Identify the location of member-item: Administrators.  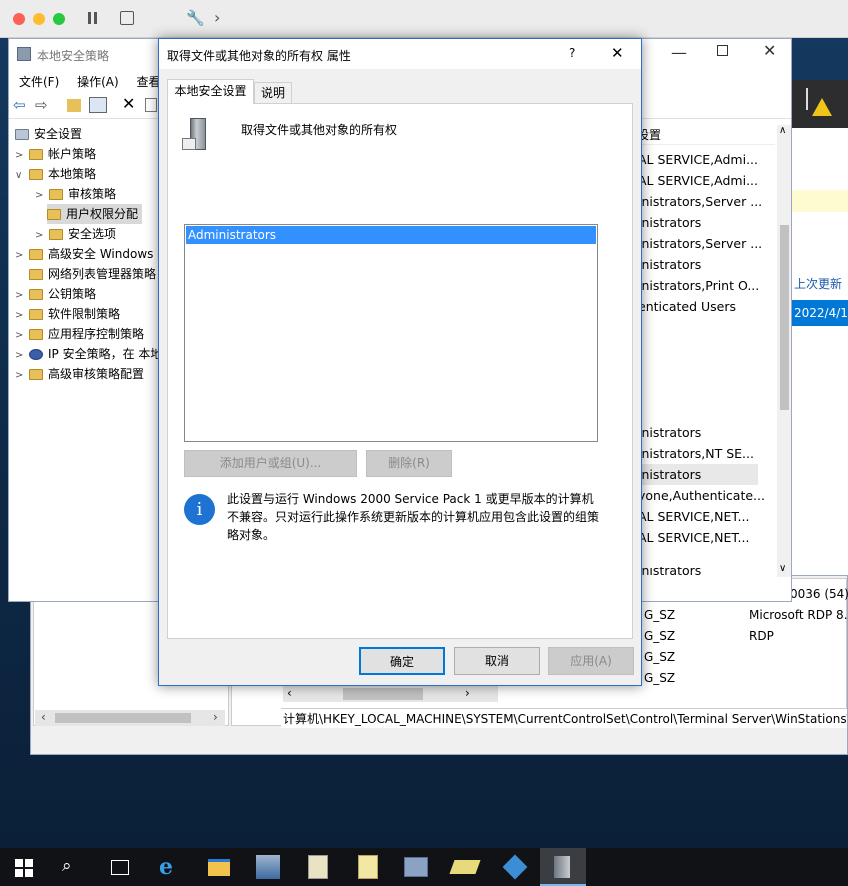
(391, 235).